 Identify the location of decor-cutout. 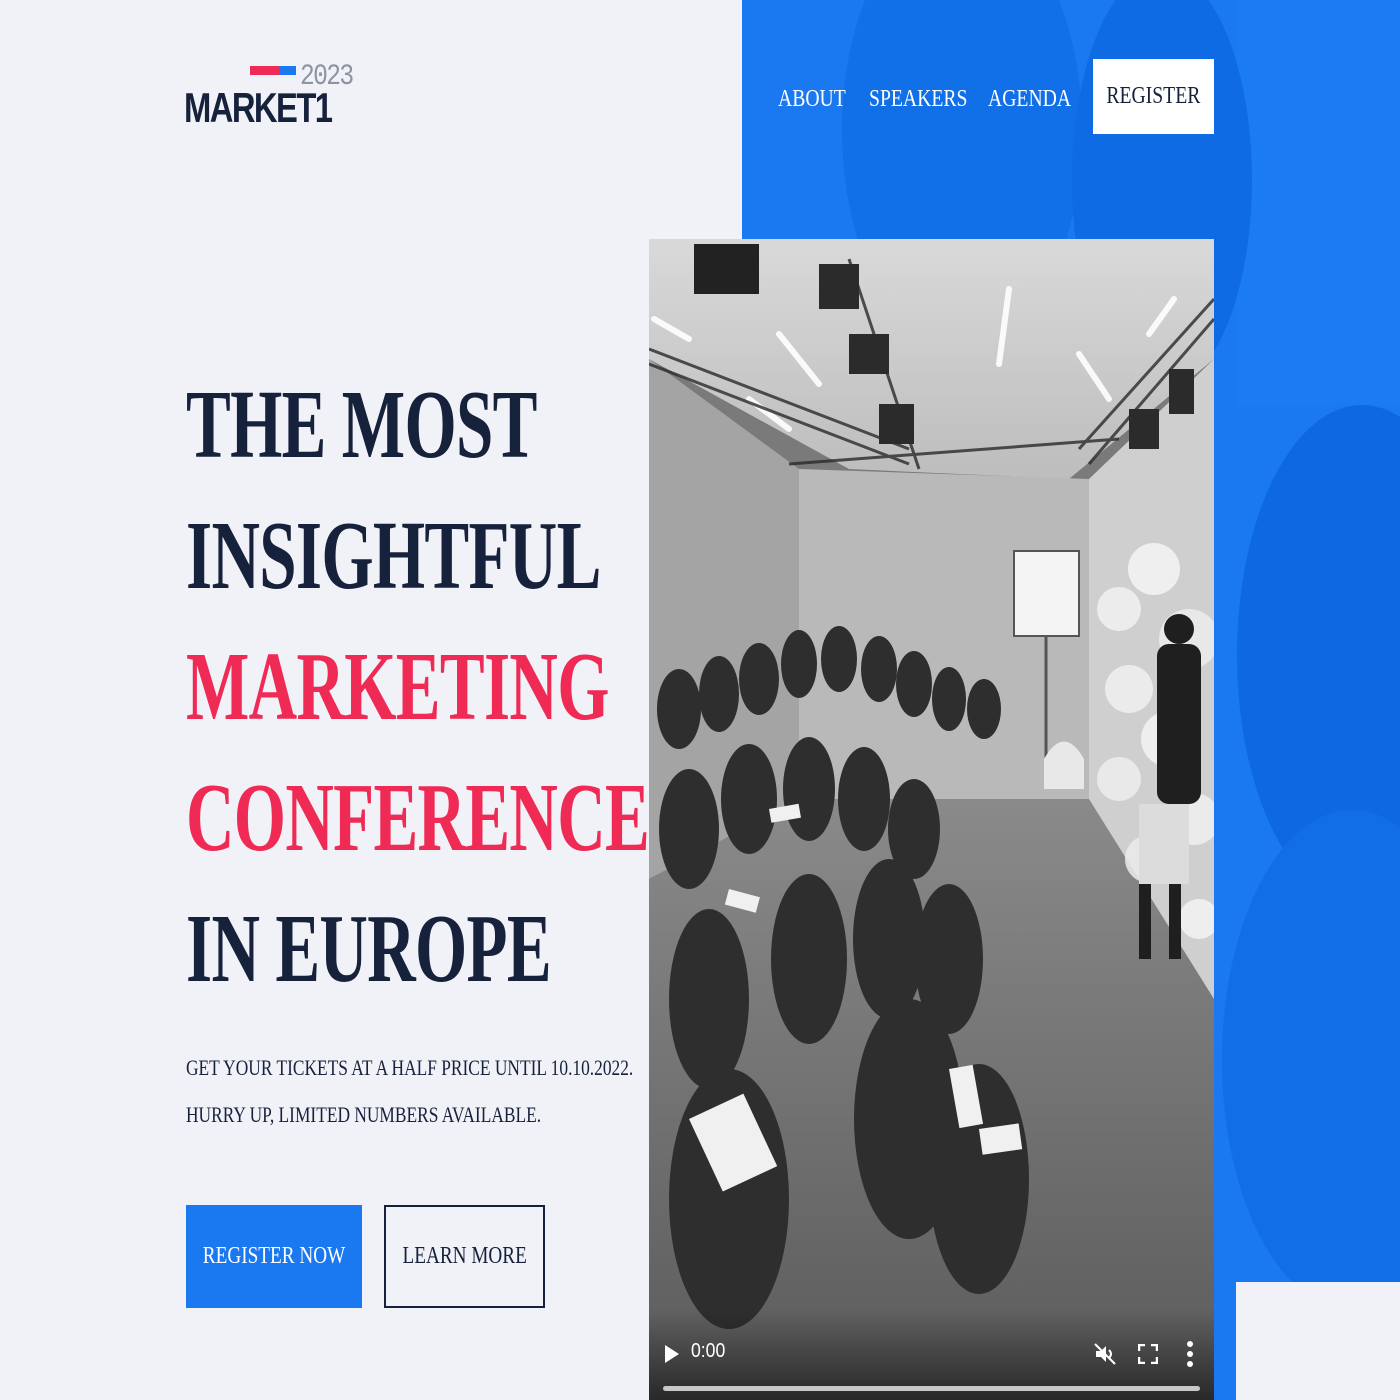
(1318, 1341).